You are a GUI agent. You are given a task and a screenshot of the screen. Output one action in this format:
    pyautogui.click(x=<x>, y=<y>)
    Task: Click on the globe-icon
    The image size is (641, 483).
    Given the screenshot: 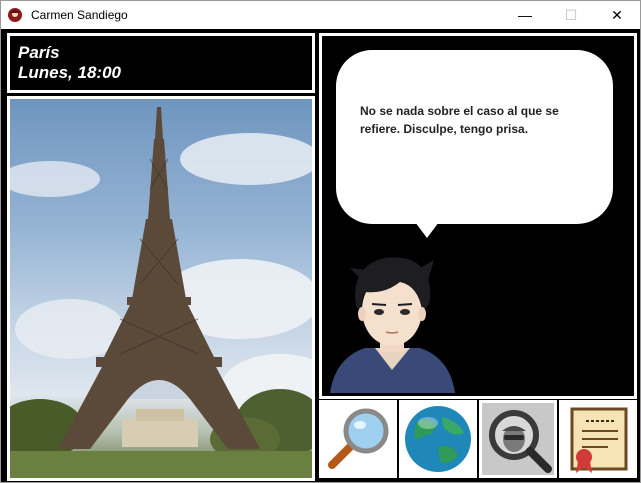 What is the action you would take?
    pyautogui.click(x=438, y=439)
    